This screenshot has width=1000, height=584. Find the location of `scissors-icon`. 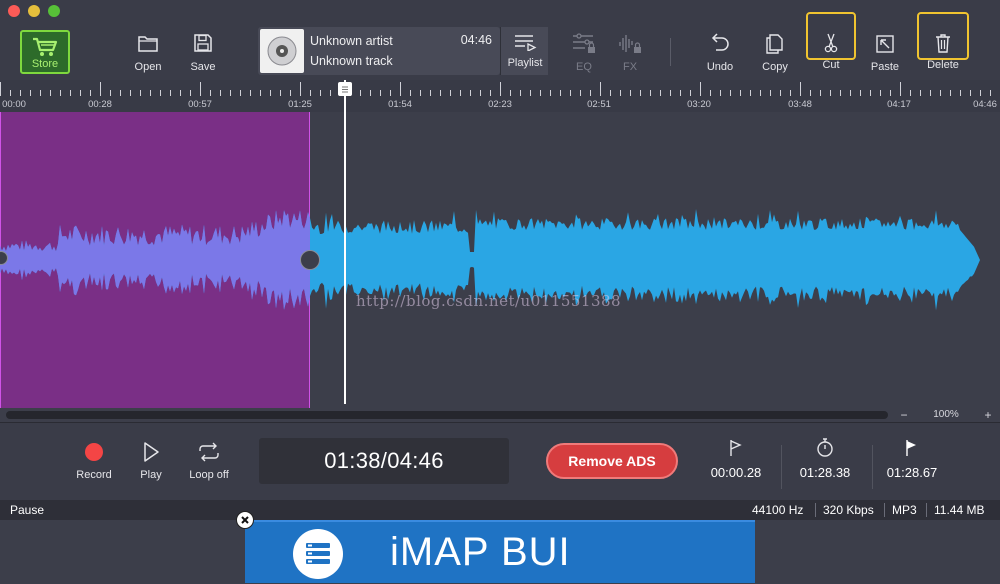

scissors-icon is located at coordinates (831, 43).